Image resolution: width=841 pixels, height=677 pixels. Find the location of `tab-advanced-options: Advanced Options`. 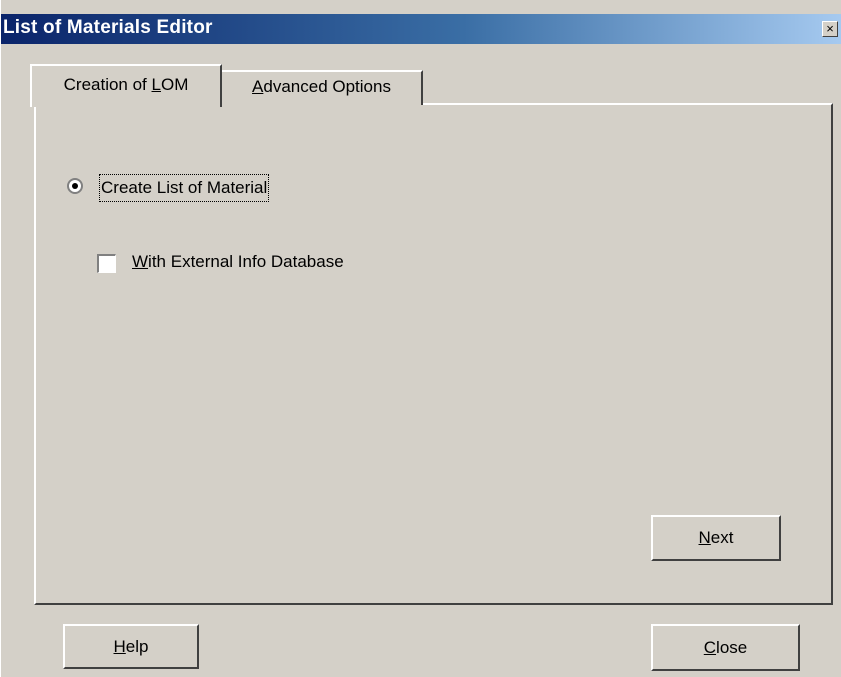

tab-advanced-options: Advanced Options is located at coordinates (322, 87).